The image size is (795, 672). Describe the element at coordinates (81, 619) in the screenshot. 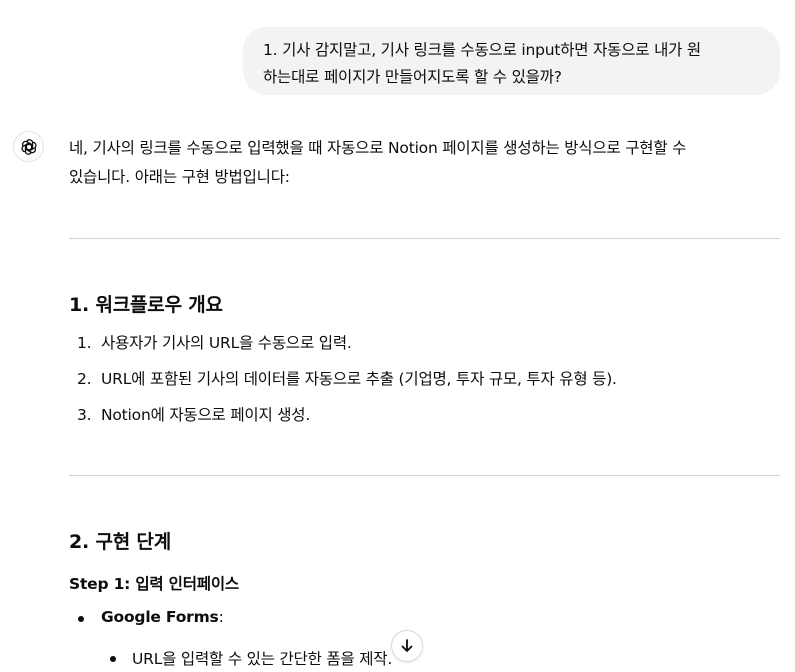

I see `bullet-dot` at that location.